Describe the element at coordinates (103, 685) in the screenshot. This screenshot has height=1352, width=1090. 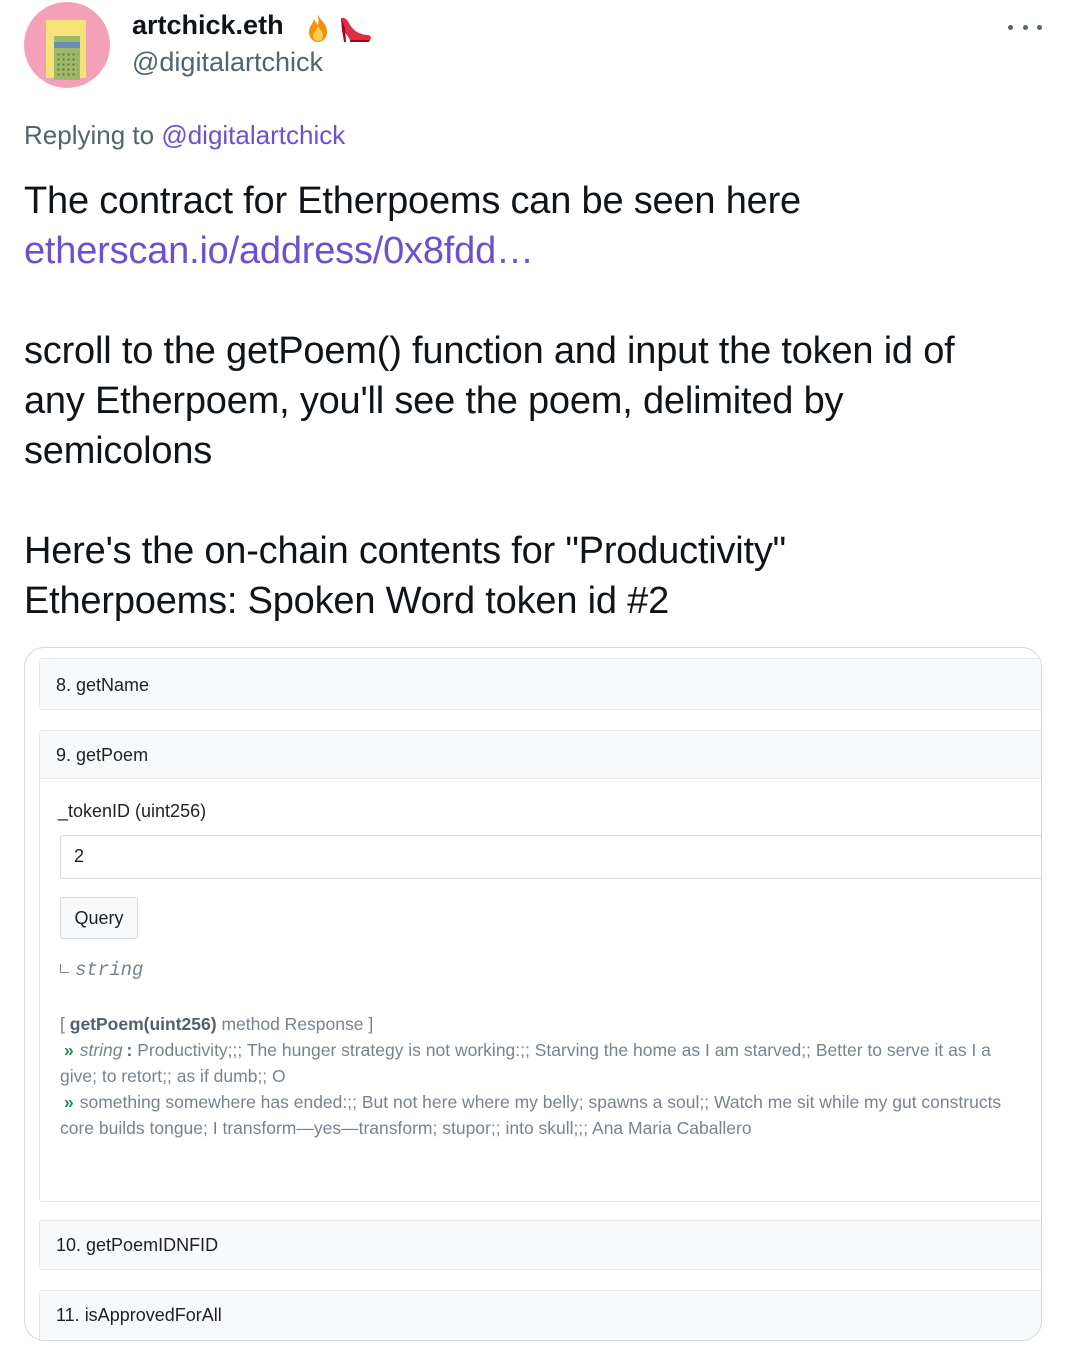
I see `function-title: 8. getName` at that location.